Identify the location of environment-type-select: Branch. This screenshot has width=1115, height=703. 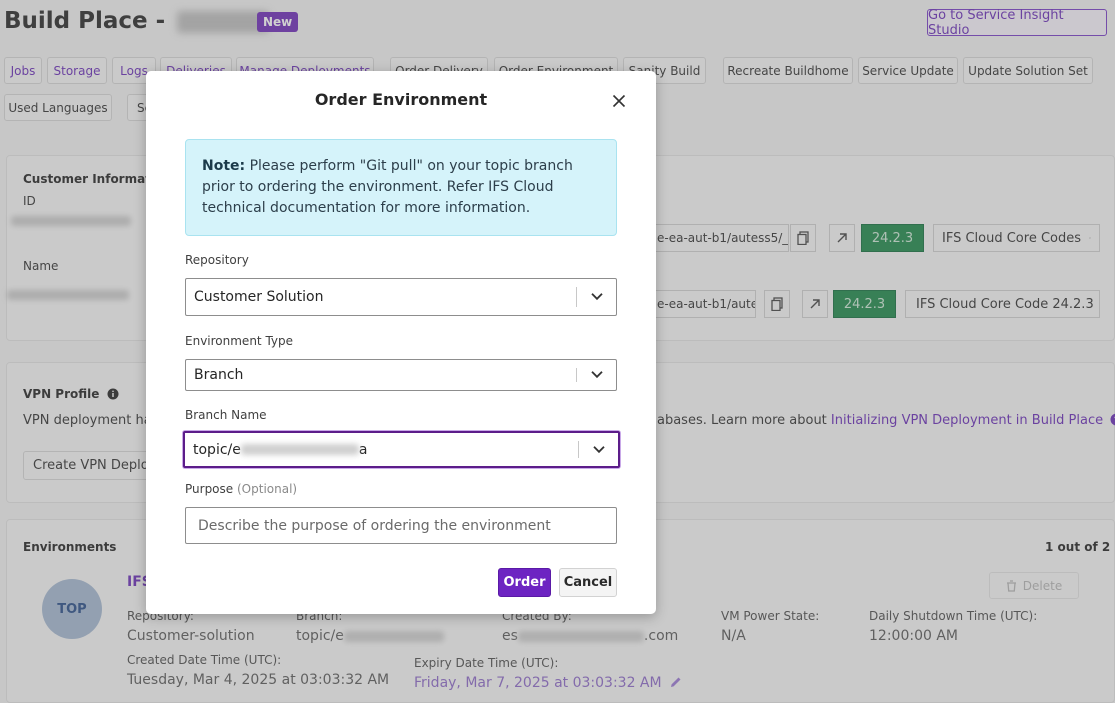
(401, 375).